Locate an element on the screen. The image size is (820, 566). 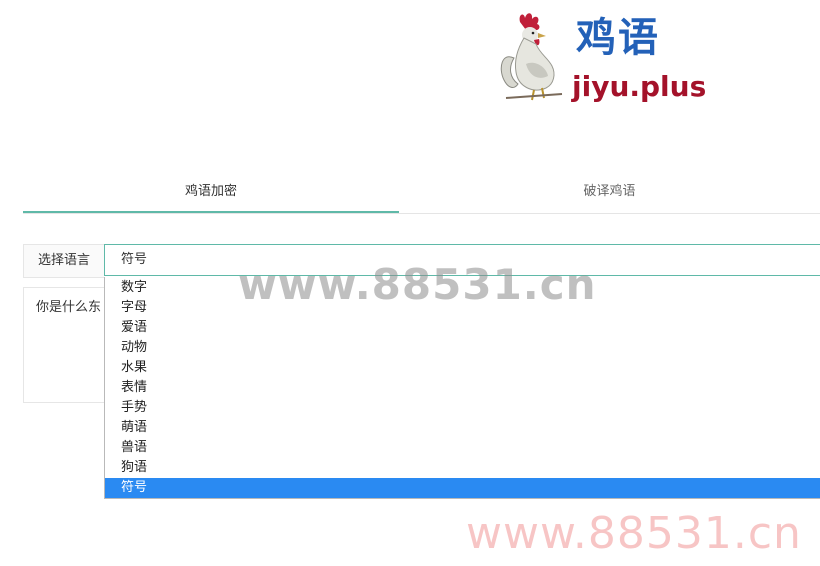
language-label: 选择语言 is located at coordinates (63, 261).